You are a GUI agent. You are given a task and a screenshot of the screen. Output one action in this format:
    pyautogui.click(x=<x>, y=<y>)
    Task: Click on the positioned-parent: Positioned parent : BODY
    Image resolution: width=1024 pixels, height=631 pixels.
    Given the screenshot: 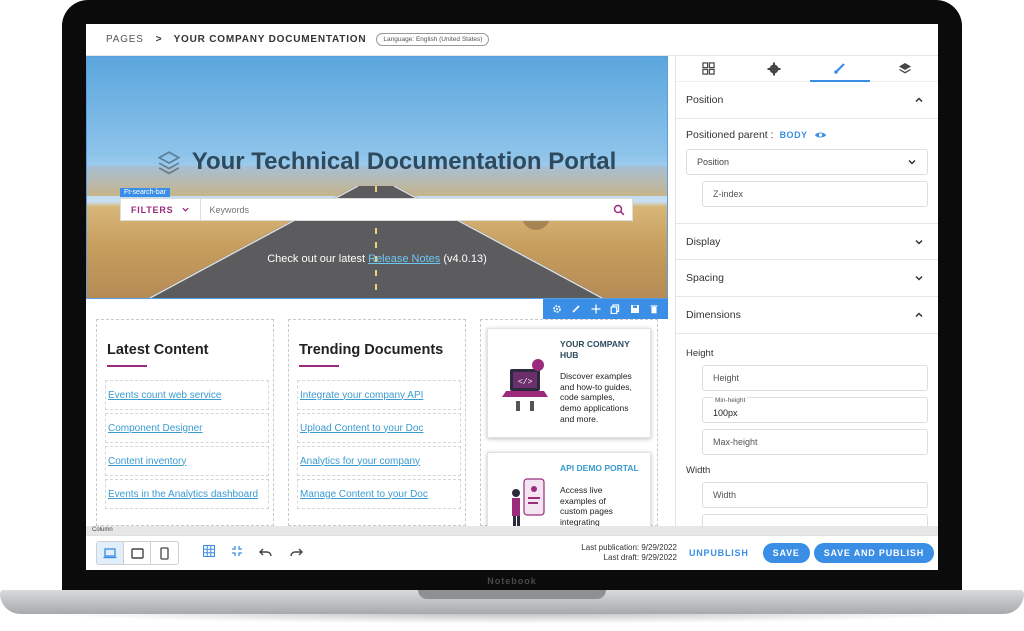 What is the action you would take?
    pyautogui.click(x=807, y=130)
    